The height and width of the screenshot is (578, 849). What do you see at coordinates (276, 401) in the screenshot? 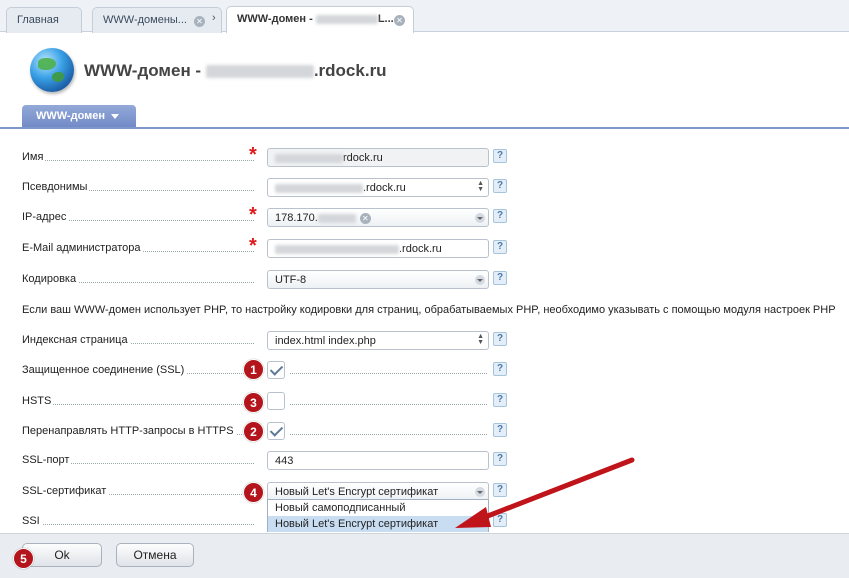
I see `hsts-checkbox` at bounding box center [276, 401].